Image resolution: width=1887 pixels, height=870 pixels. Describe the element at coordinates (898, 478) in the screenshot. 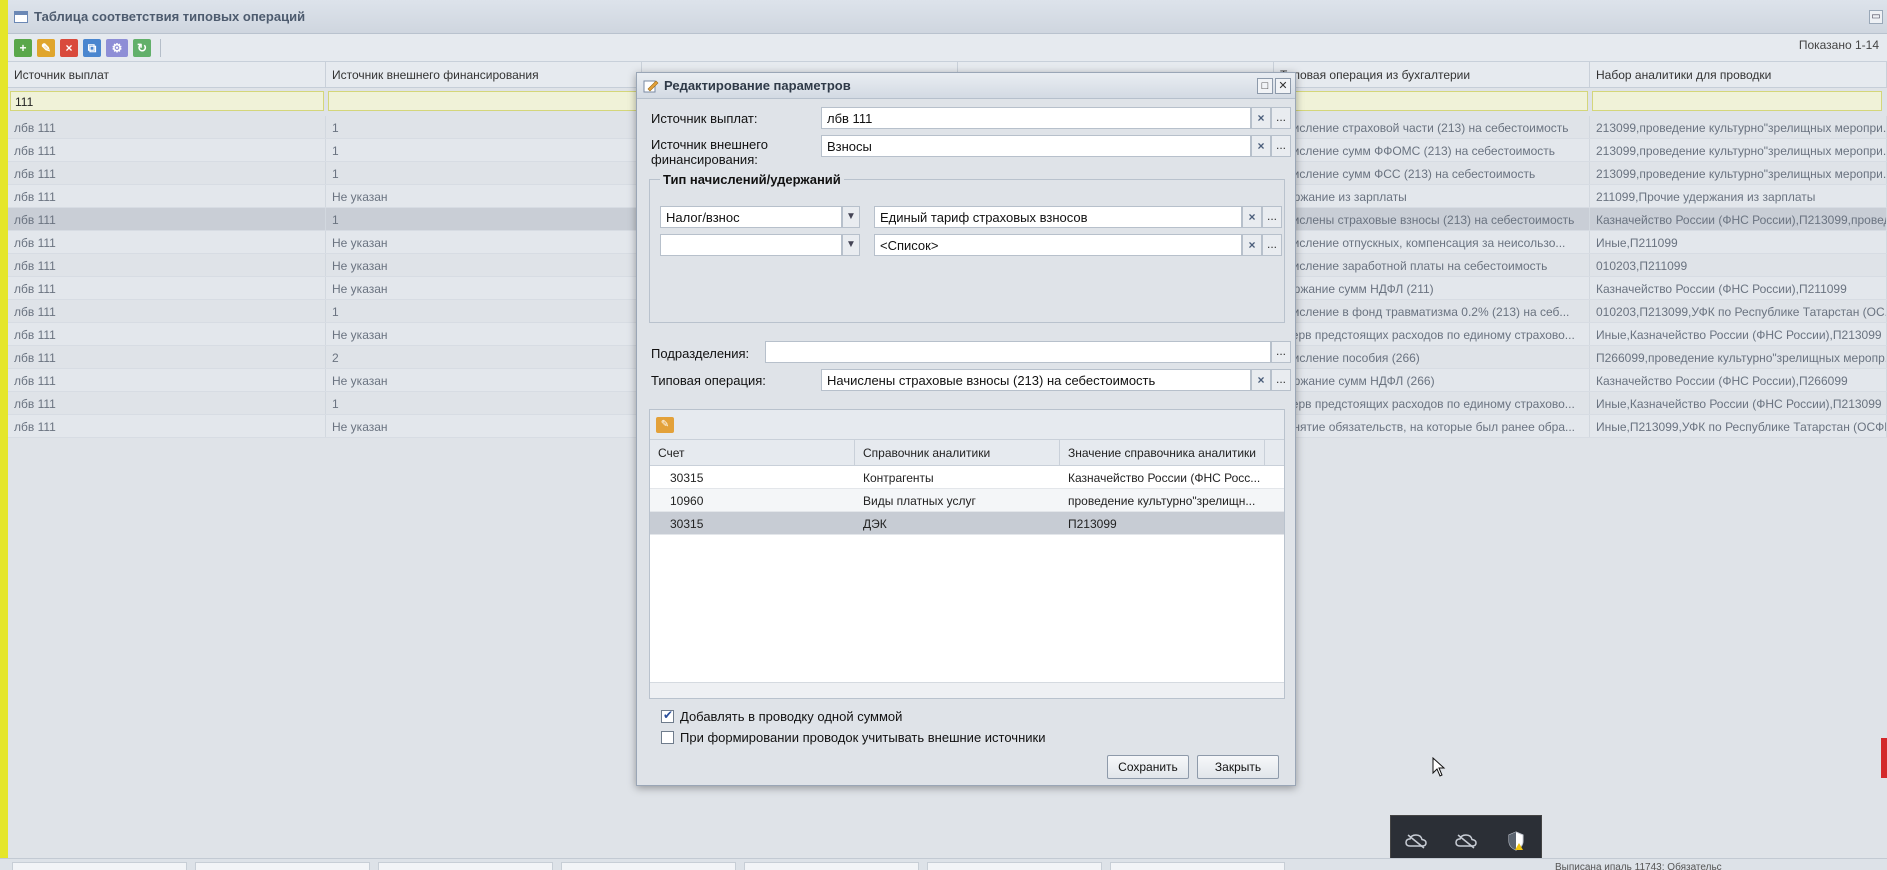

I see `cell-ref: Контрагенты` at that location.